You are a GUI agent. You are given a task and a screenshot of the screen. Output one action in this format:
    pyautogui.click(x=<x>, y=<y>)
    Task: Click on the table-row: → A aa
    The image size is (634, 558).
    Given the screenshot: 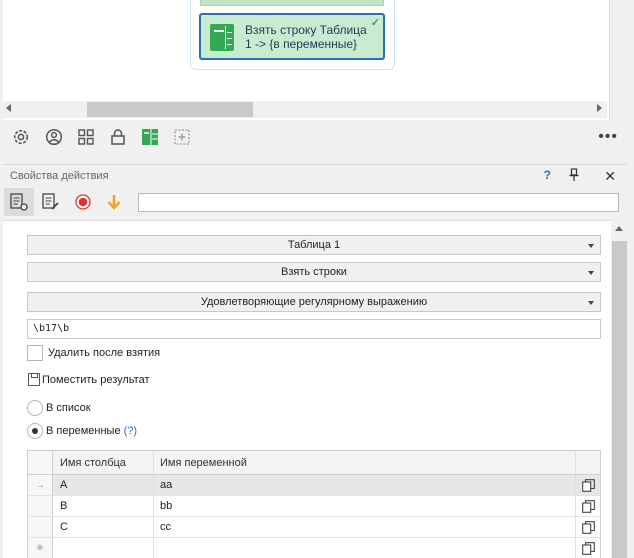 What is the action you would take?
    pyautogui.click(x=314, y=485)
    